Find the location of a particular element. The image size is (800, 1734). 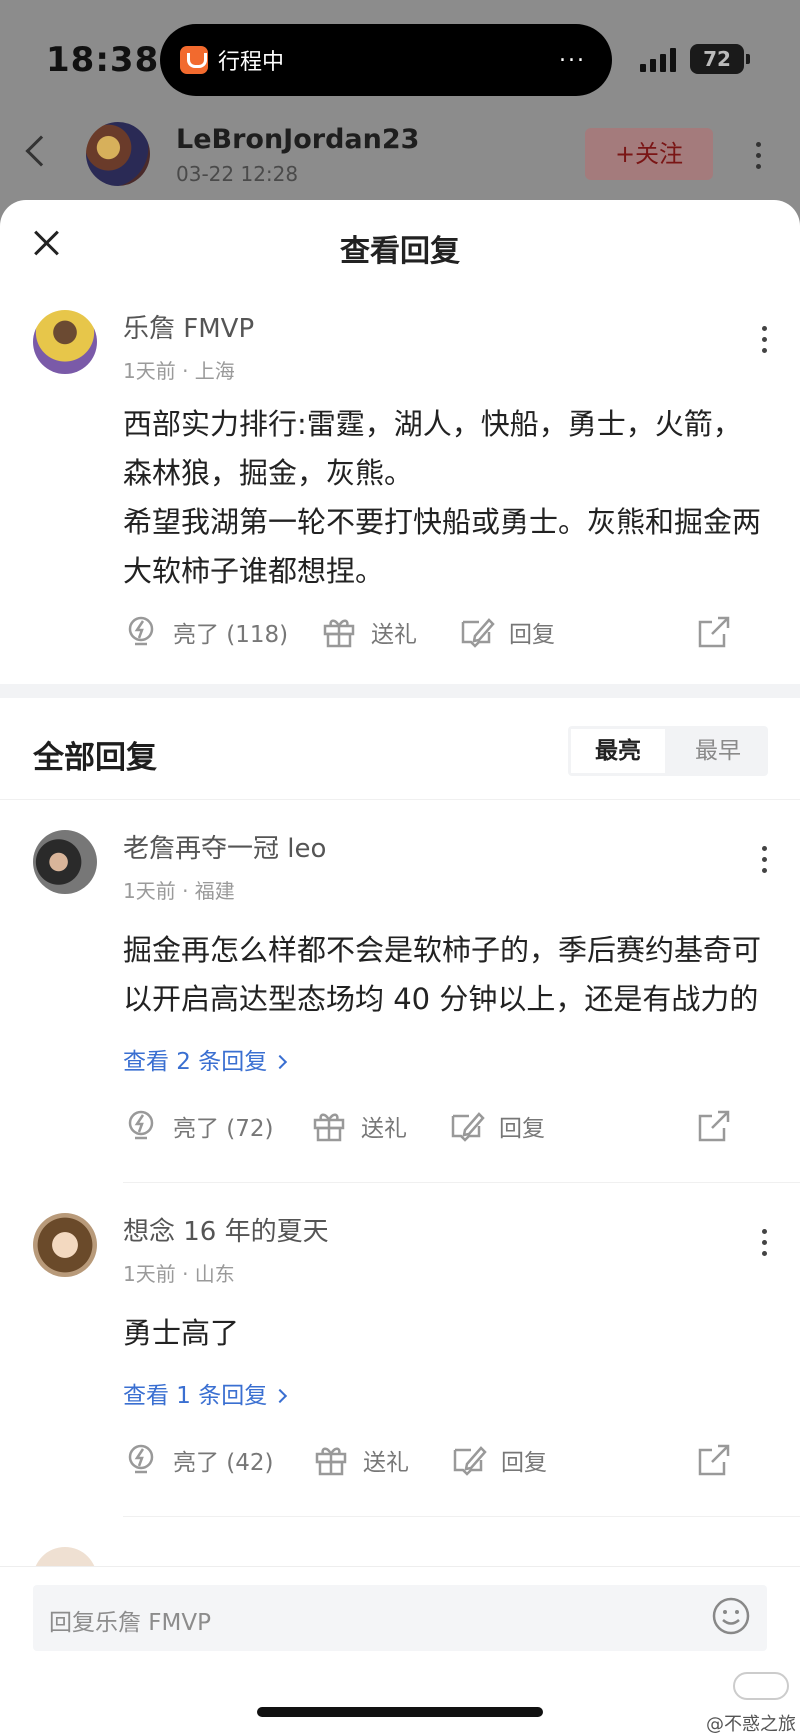

like-button: 亮了 (42) is located at coordinates (198, 1460).